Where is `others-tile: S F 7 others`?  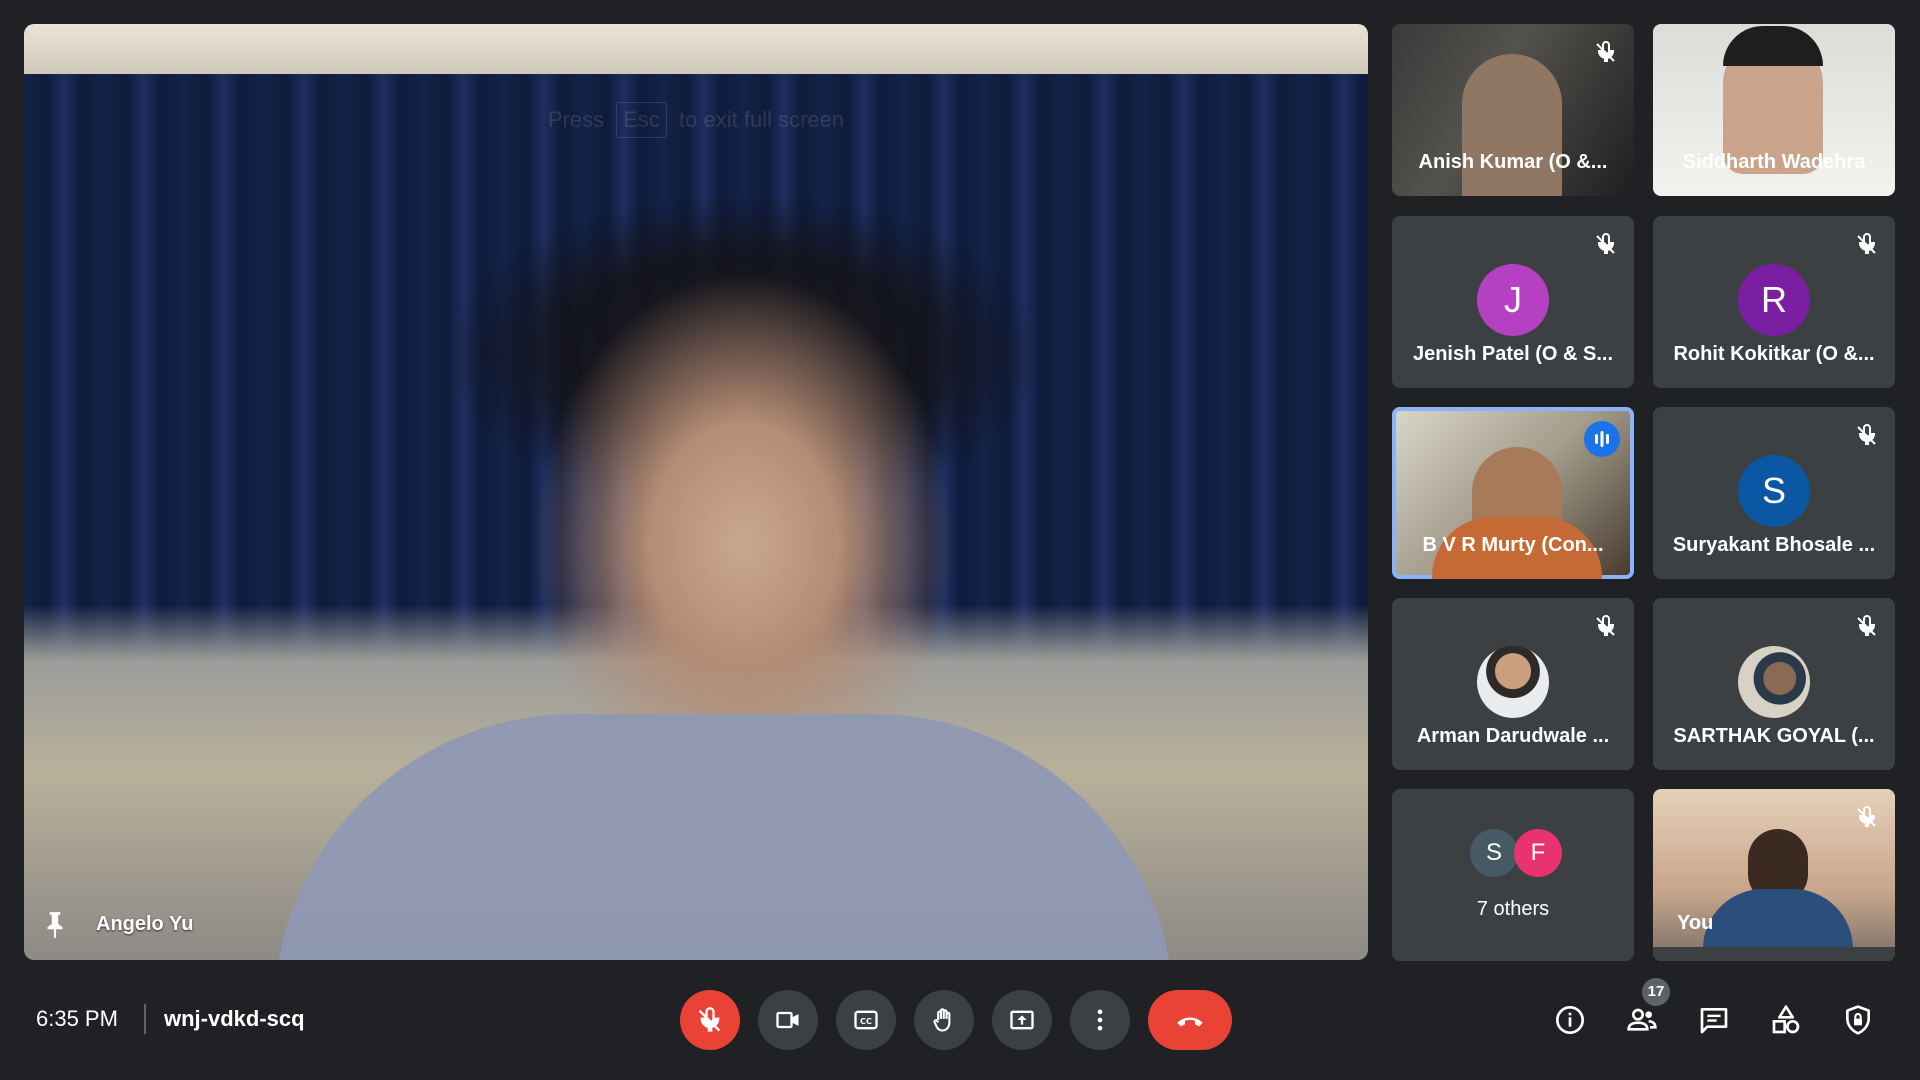
others-tile: S F 7 others is located at coordinates (1513, 875).